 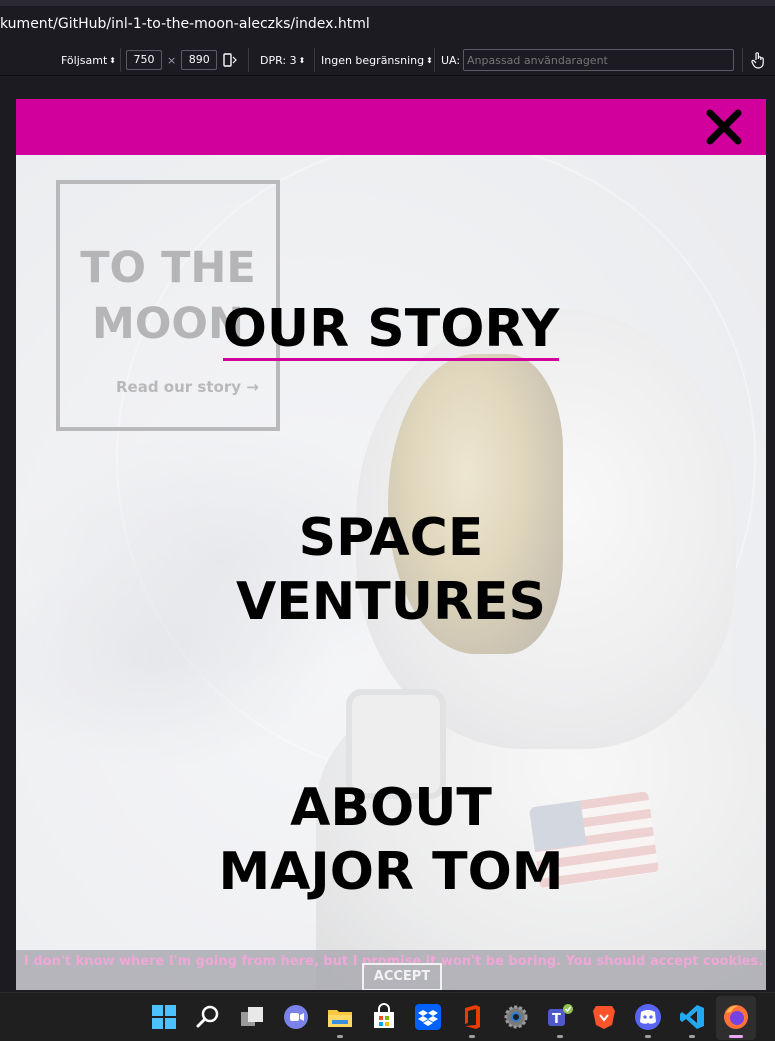 I want to click on touch-simulation-button, so click(x=758, y=60).